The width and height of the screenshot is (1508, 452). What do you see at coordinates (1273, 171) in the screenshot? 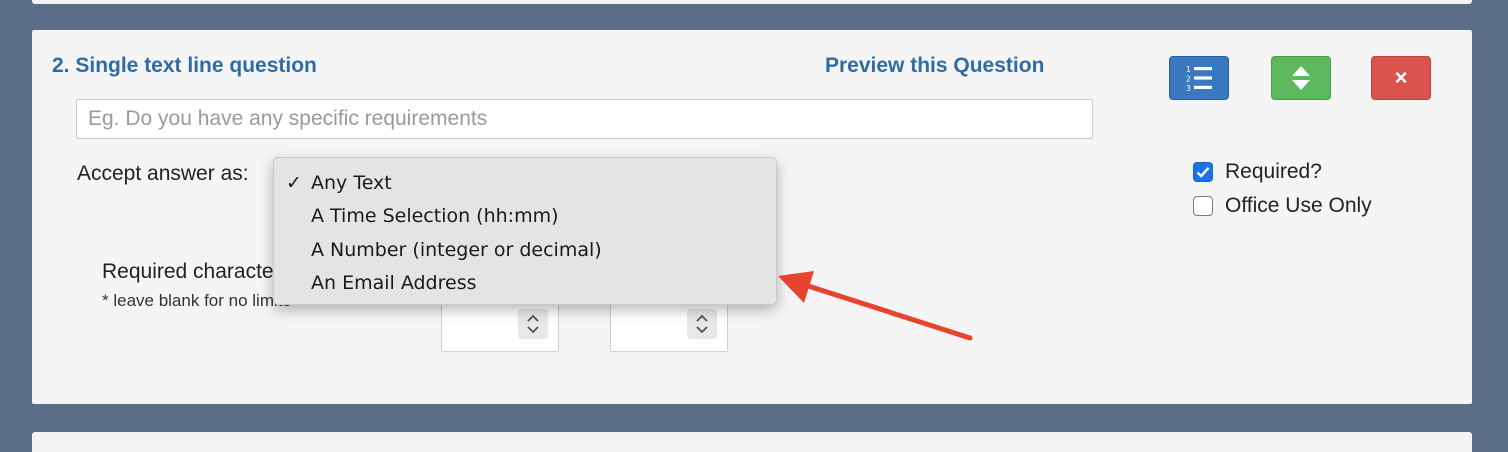
I see `required-label: Required?` at bounding box center [1273, 171].